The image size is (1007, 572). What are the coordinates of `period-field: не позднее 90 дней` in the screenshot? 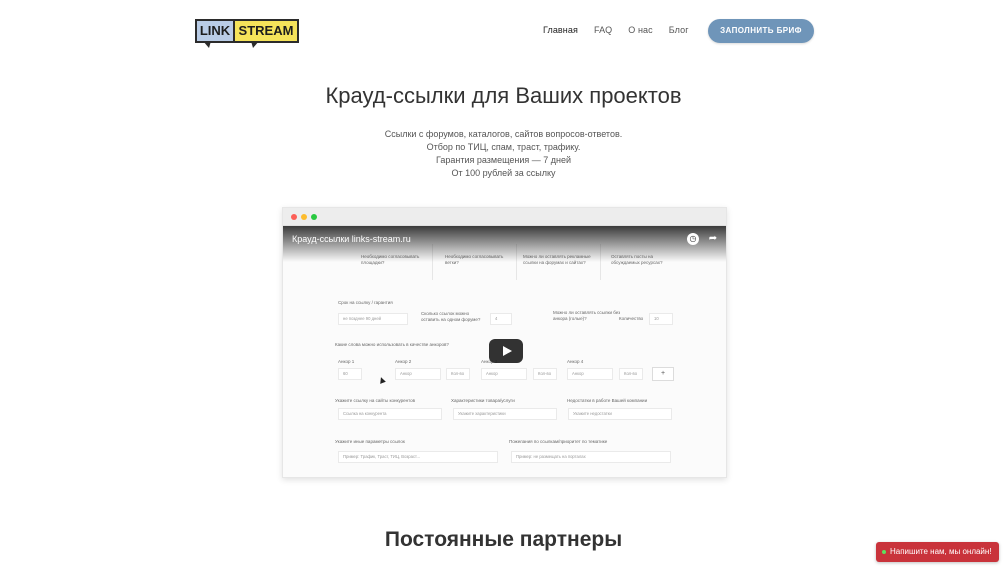 It's located at (373, 319).